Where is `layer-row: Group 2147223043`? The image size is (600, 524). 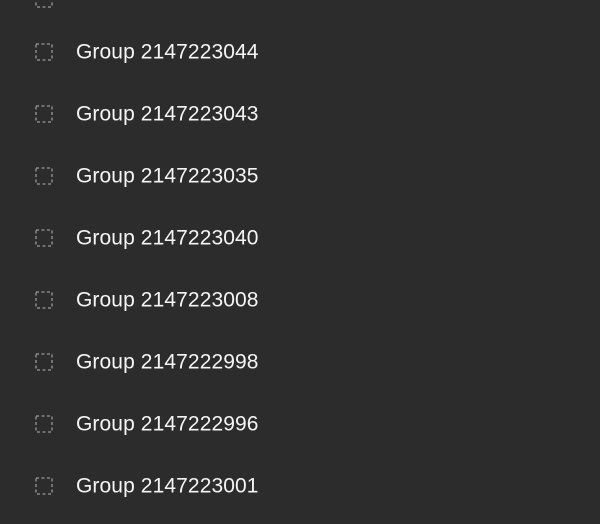 layer-row: Group 2147223043 is located at coordinates (300, 114).